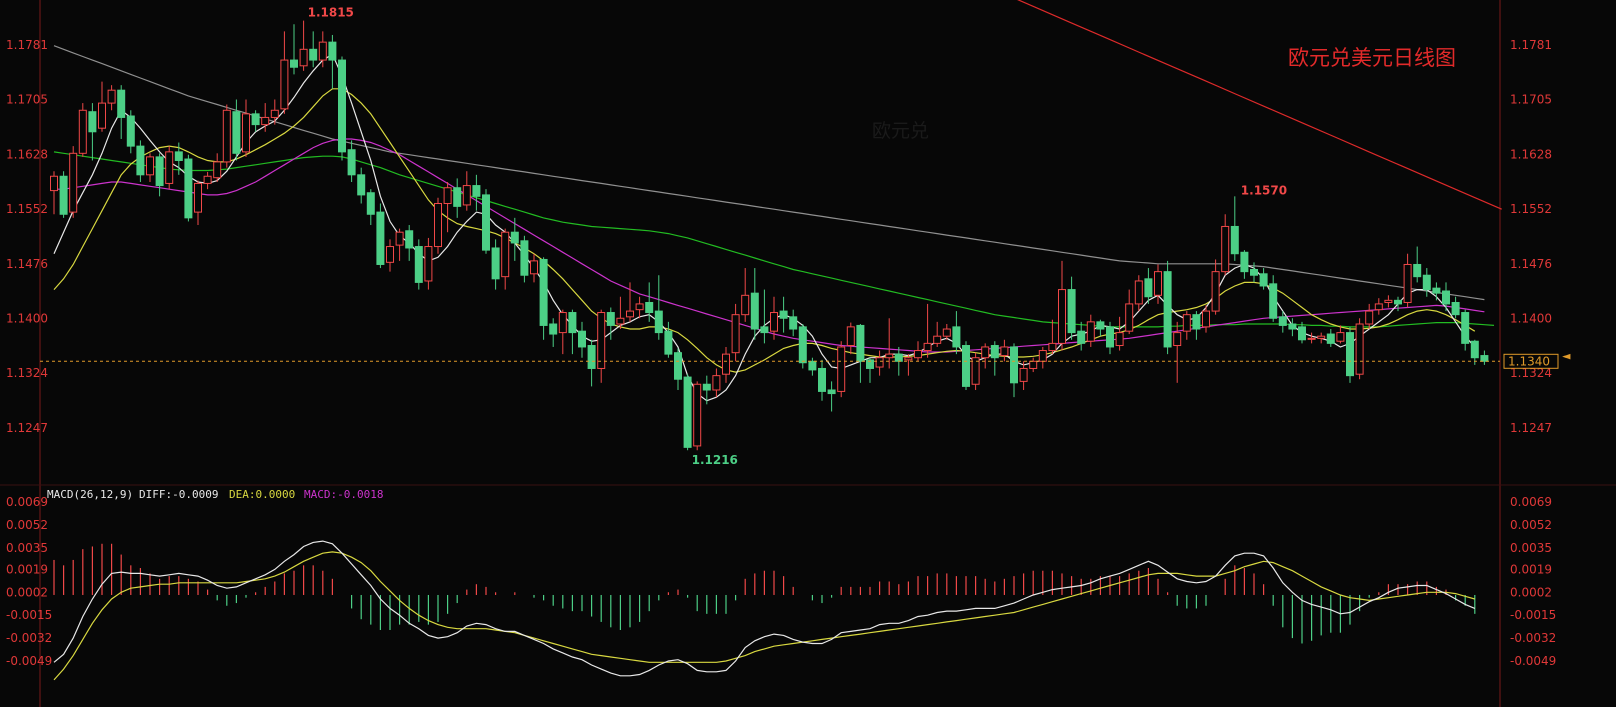  I want to click on macd-tick-label: -0.0032, so click(1533, 638).